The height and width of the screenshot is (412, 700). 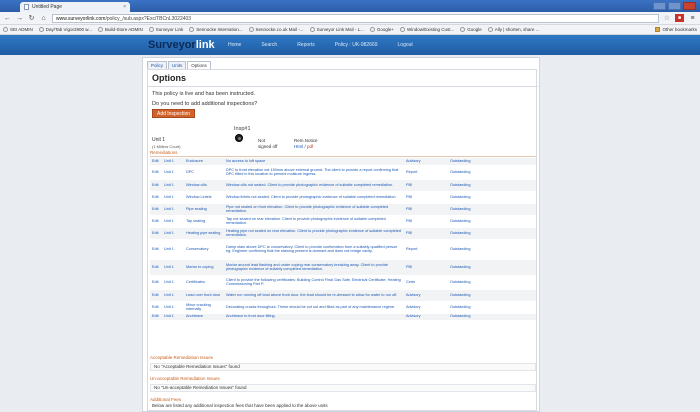 What do you see at coordinates (204, 282) in the screenshot?
I see `item-cell: Certificates` at bounding box center [204, 282].